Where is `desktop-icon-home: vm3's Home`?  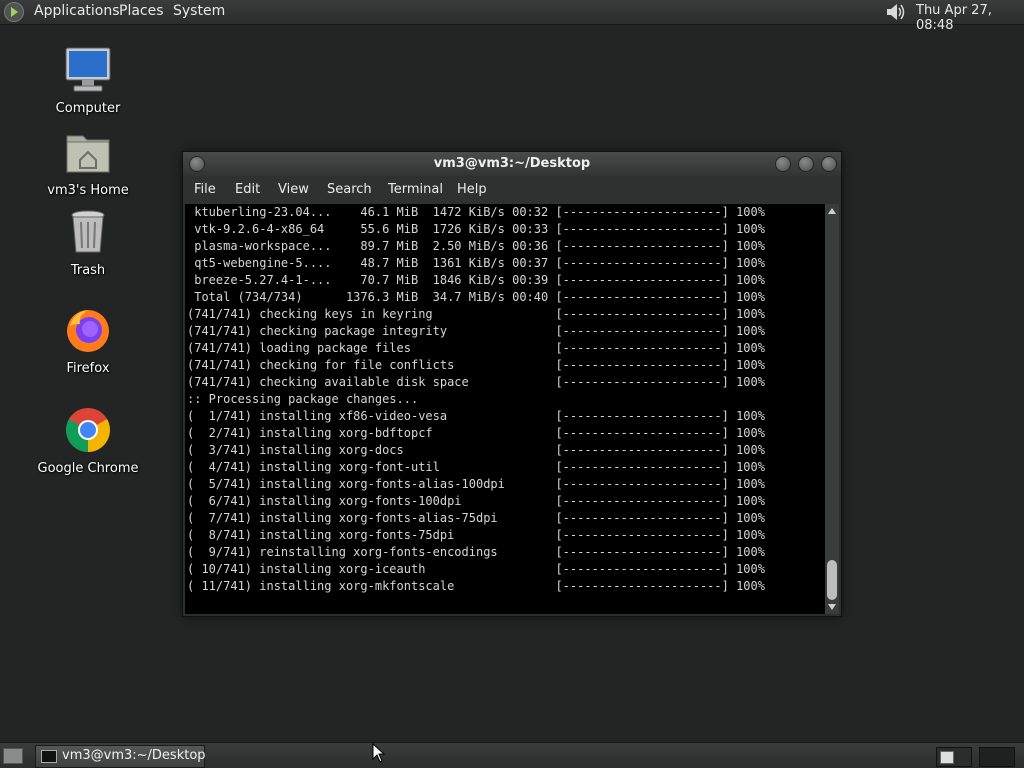
desktop-icon-home: vm3's Home is located at coordinates (88, 163).